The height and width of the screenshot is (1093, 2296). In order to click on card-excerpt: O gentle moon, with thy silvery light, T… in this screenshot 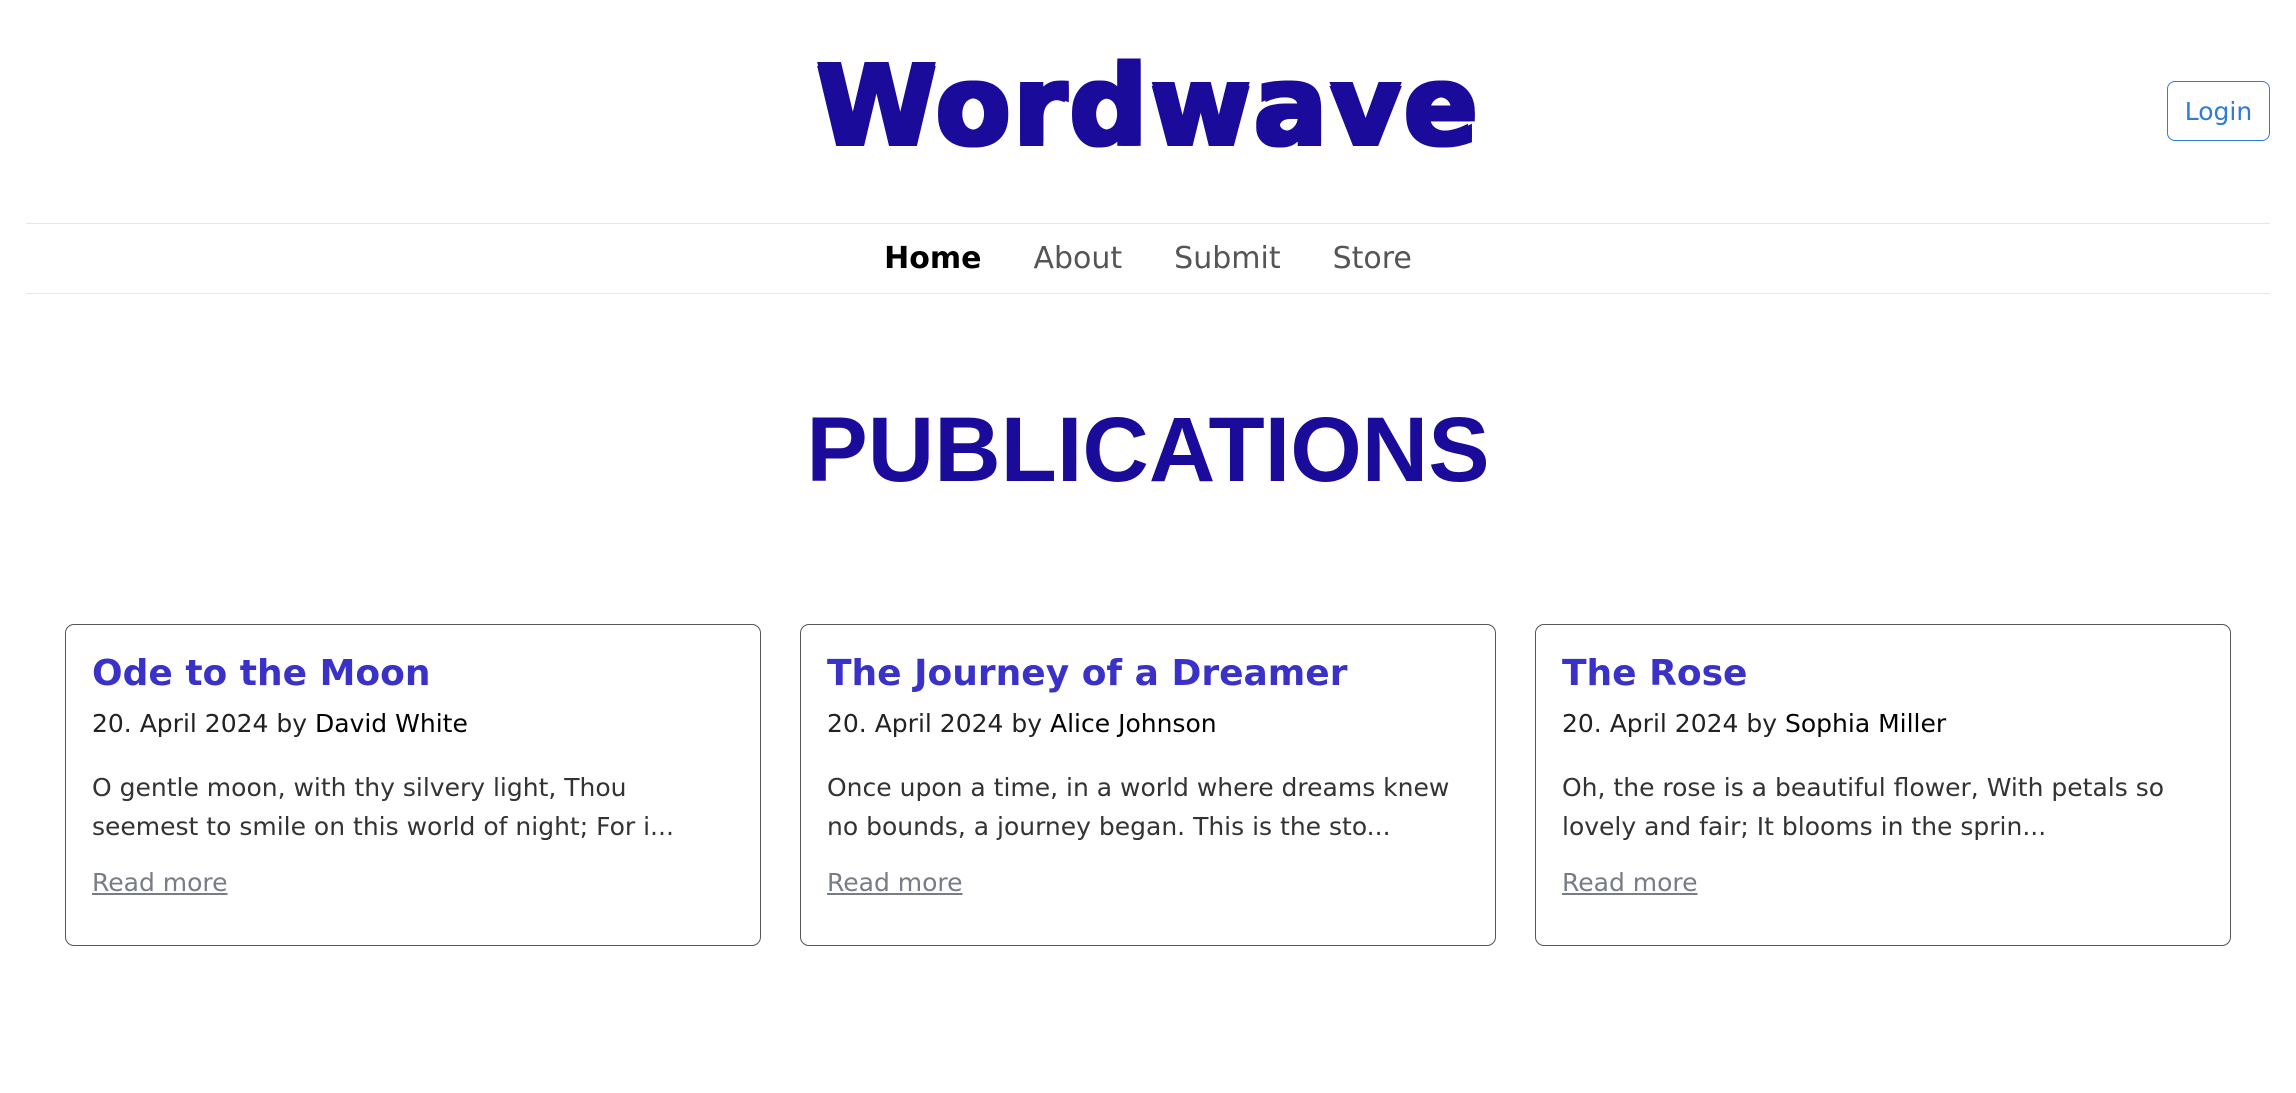, I will do `click(383, 807)`.